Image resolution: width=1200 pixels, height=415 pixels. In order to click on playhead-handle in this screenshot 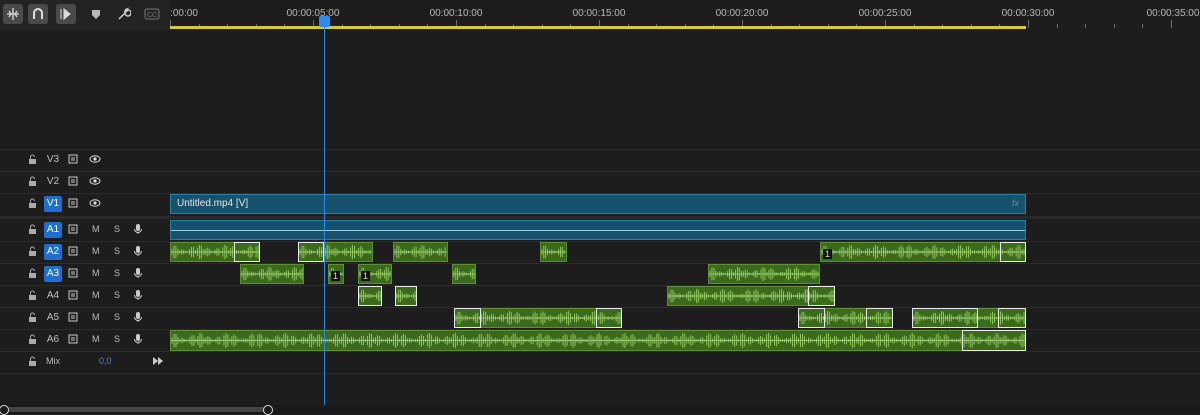, I will do `click(324, 21)`.